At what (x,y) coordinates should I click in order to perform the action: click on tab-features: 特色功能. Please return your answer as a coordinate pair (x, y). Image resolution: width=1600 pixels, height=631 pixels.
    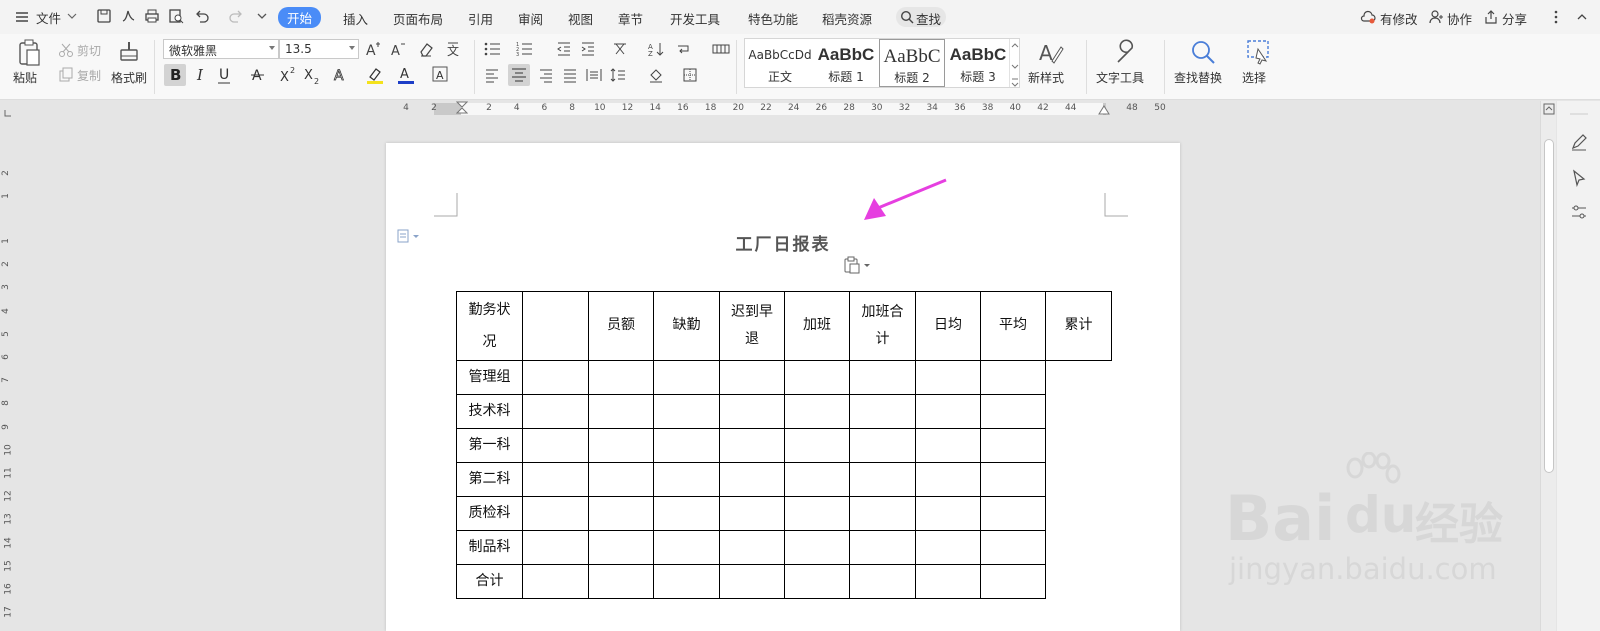
    Looking at the image, I should click on (773, 18).